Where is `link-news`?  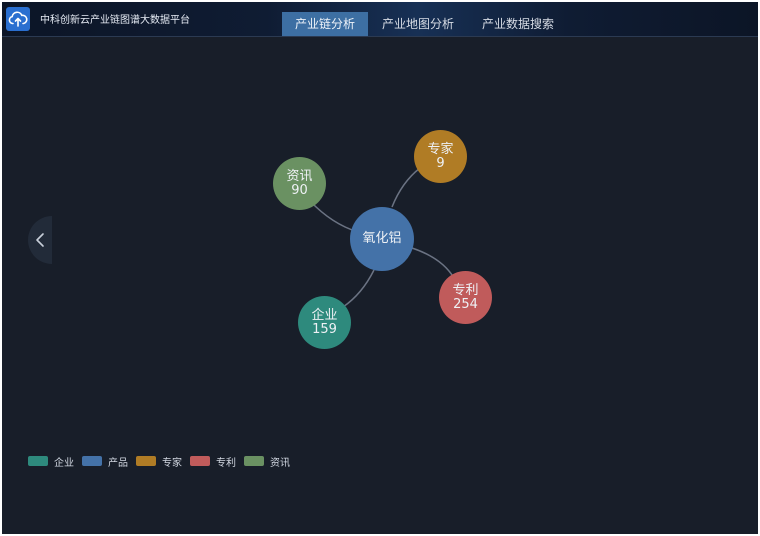
link-news is located at coordinates (334, 216).